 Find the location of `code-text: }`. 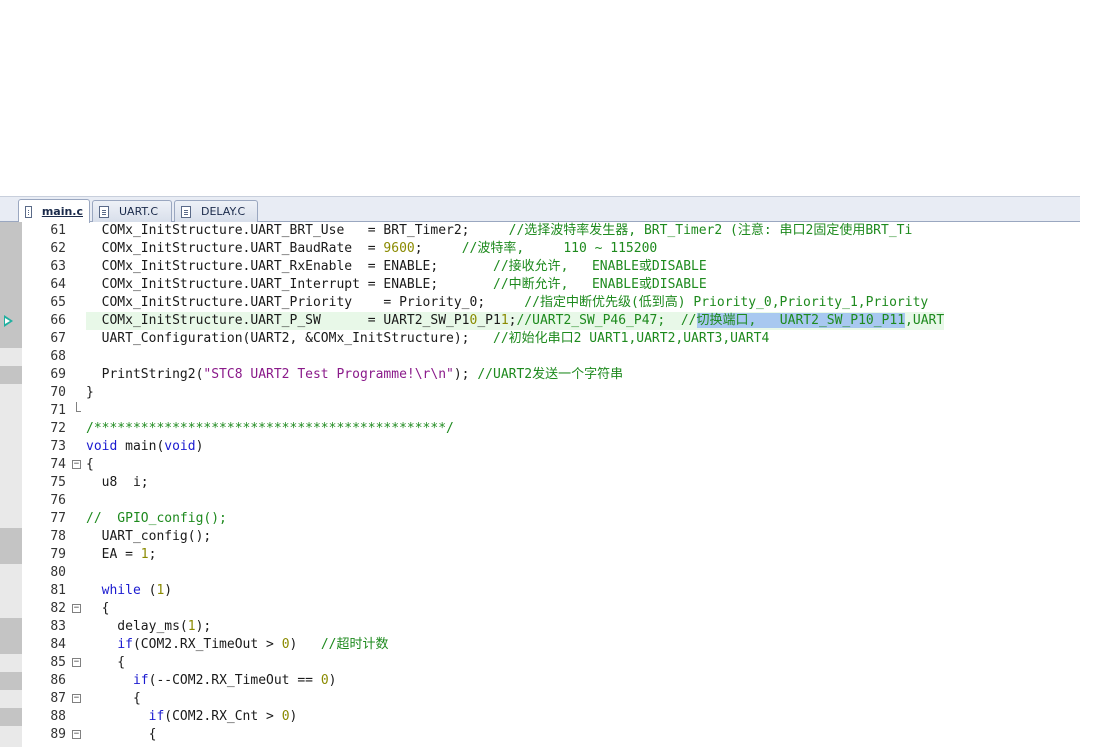

code-text: } is located at coordinates (90, 393).